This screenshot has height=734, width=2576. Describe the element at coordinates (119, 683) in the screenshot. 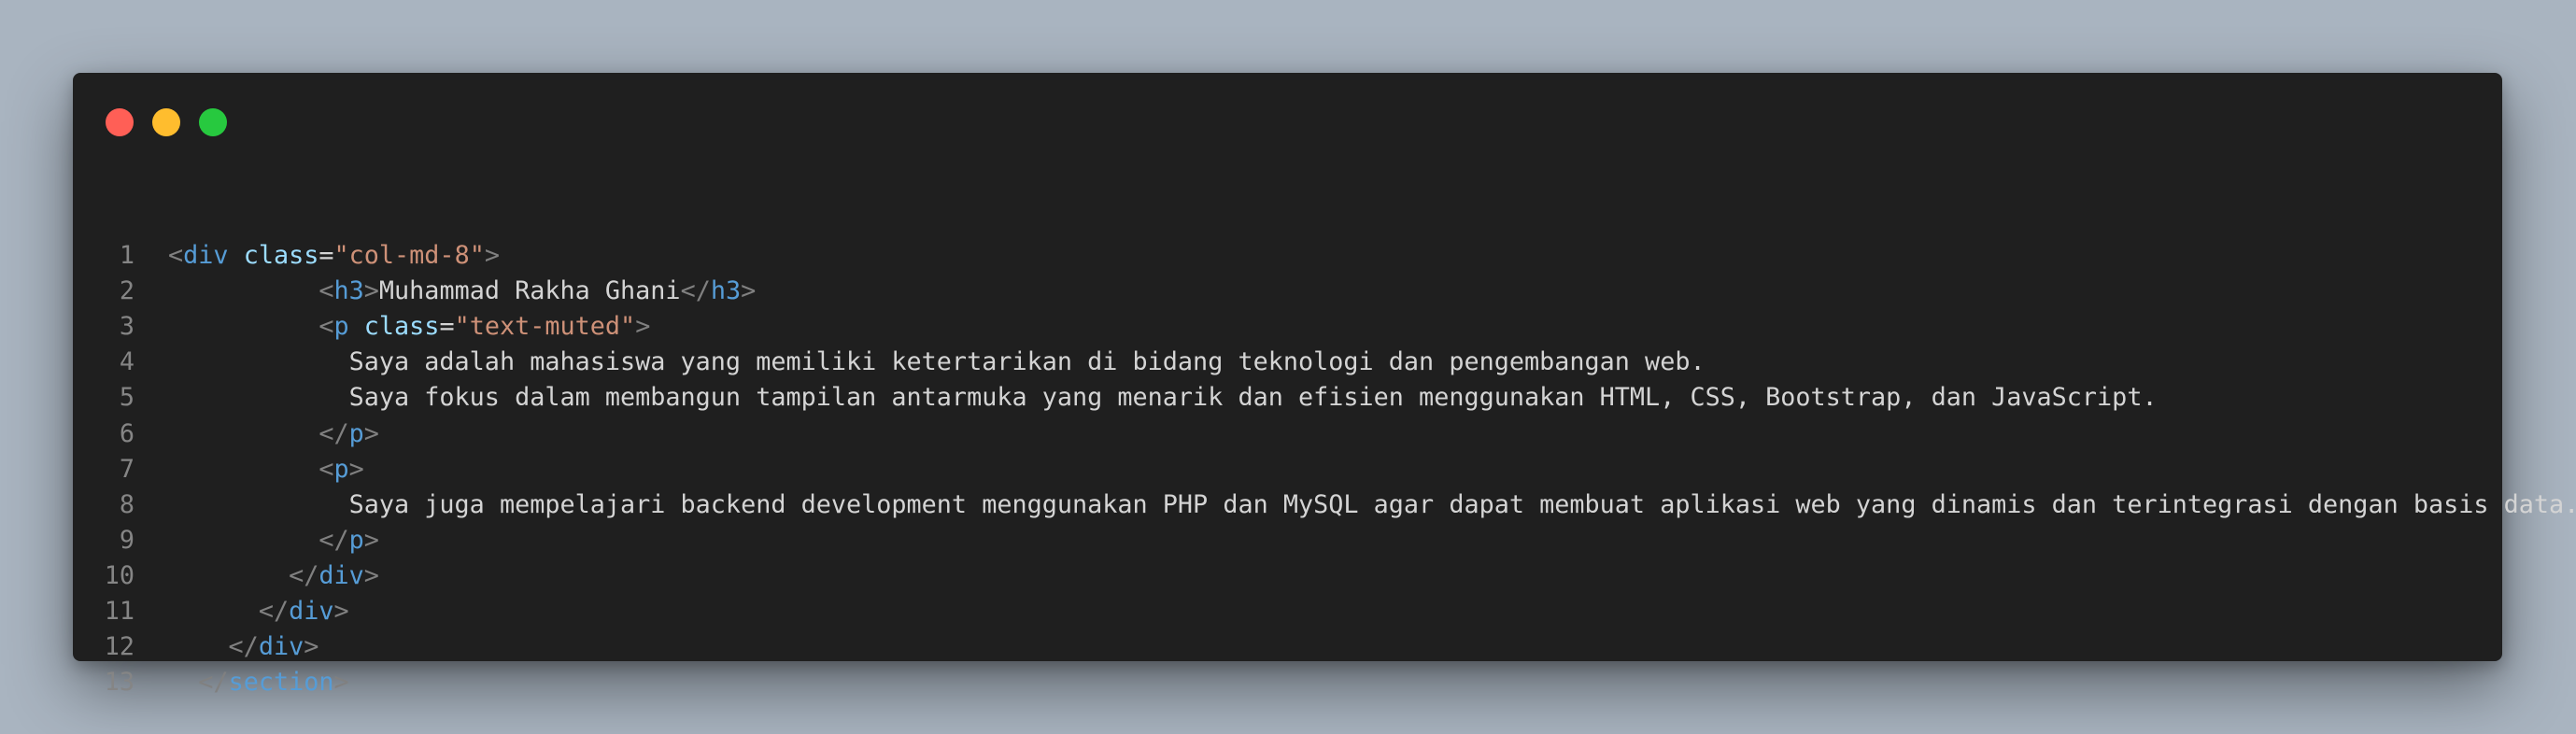

I see `line-number: 13` at that location.